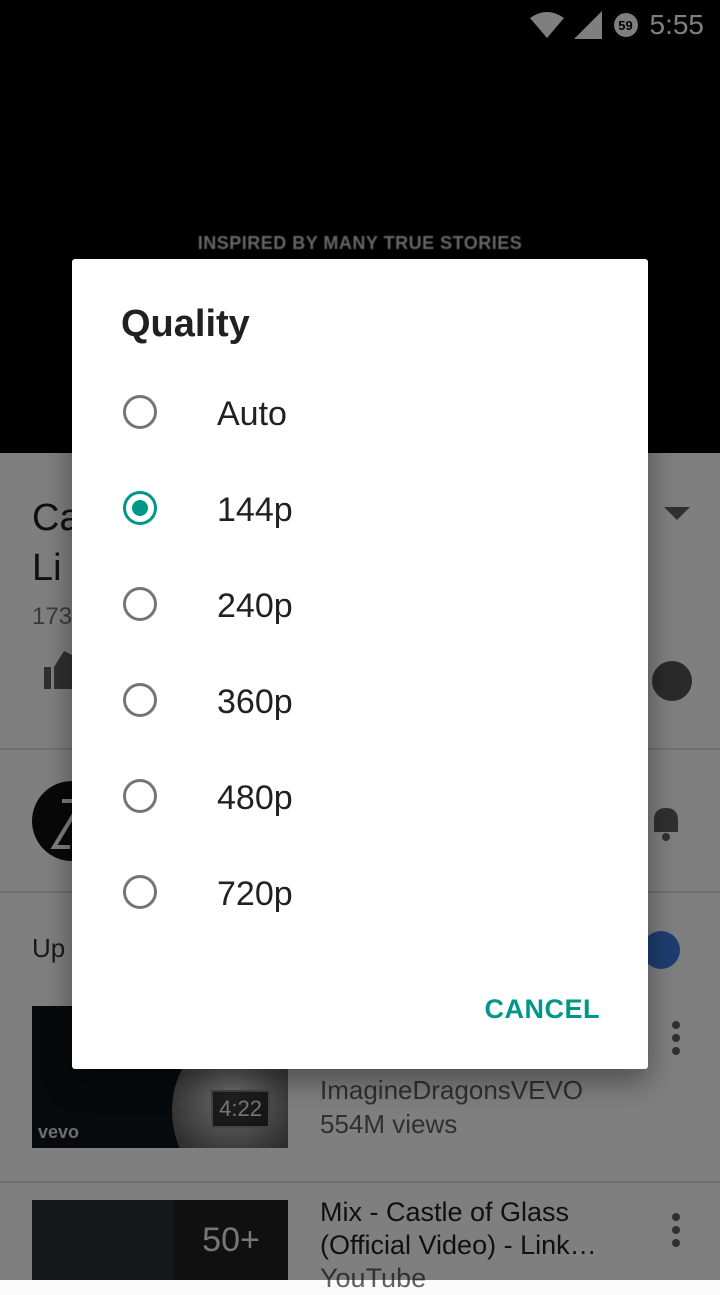 The height and width of the screenshot is (1295, 720). What do you see at coordinates (360, 511) in the screenshot?
I see `quality-option-144p: 144p` at bounding box center [360, 511].